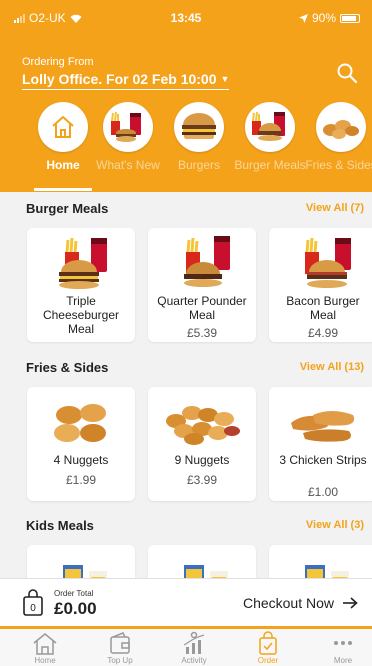 Image resolution: width=372 pixels, height=666 pixels. I want to click on bacon-burger-meal-image, so click(328, 262).